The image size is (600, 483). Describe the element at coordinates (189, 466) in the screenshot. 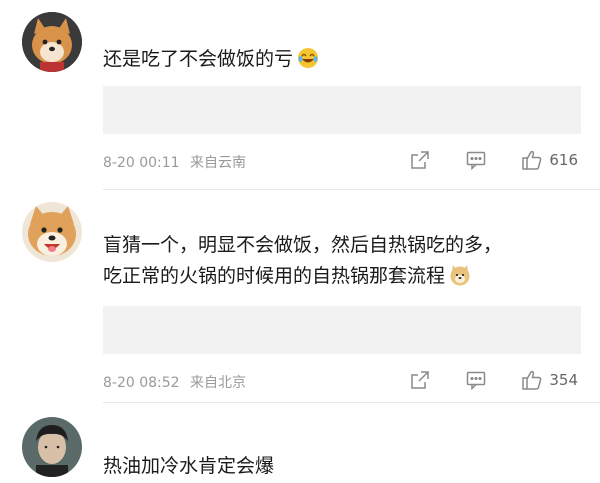

I see `comment-text-content: 热油加冷水肯定会爆` at that location.